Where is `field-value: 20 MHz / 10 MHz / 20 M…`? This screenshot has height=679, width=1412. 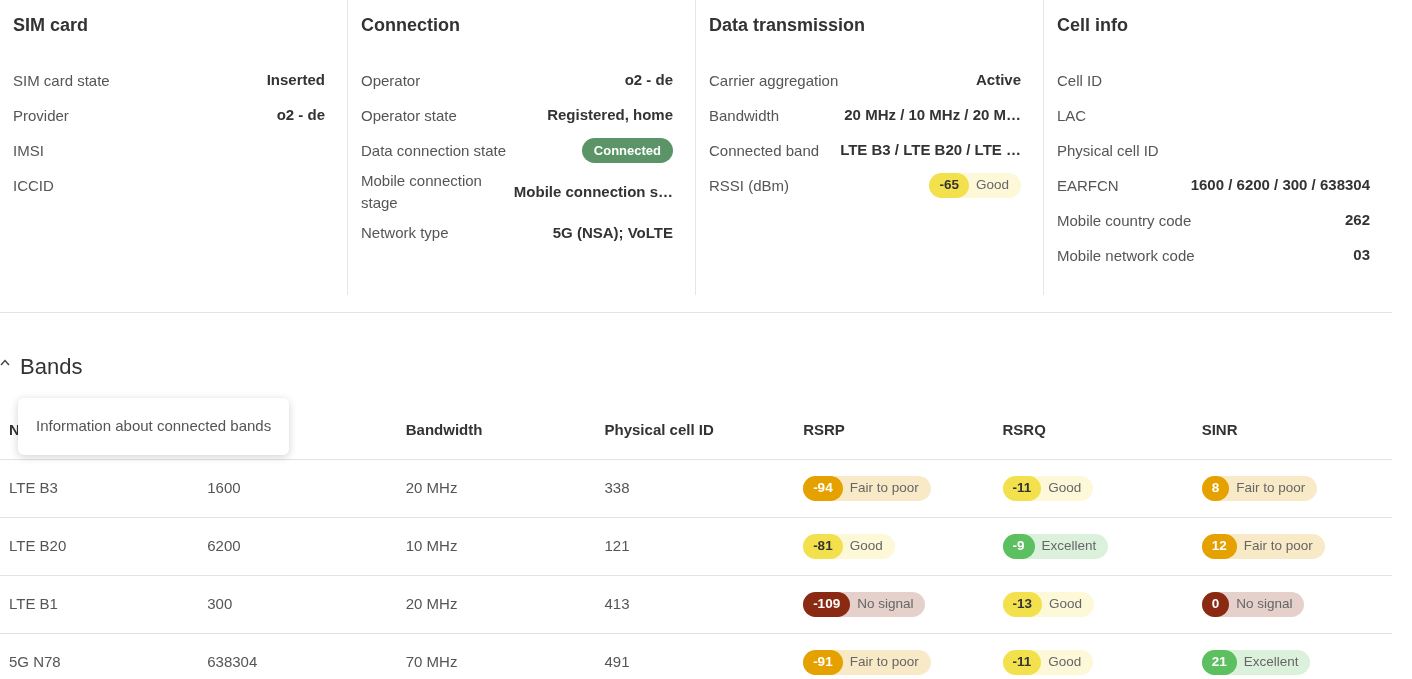 field-value: 20 MHz / 10 MHz / 20 M… is located at coordinates (932, 115).